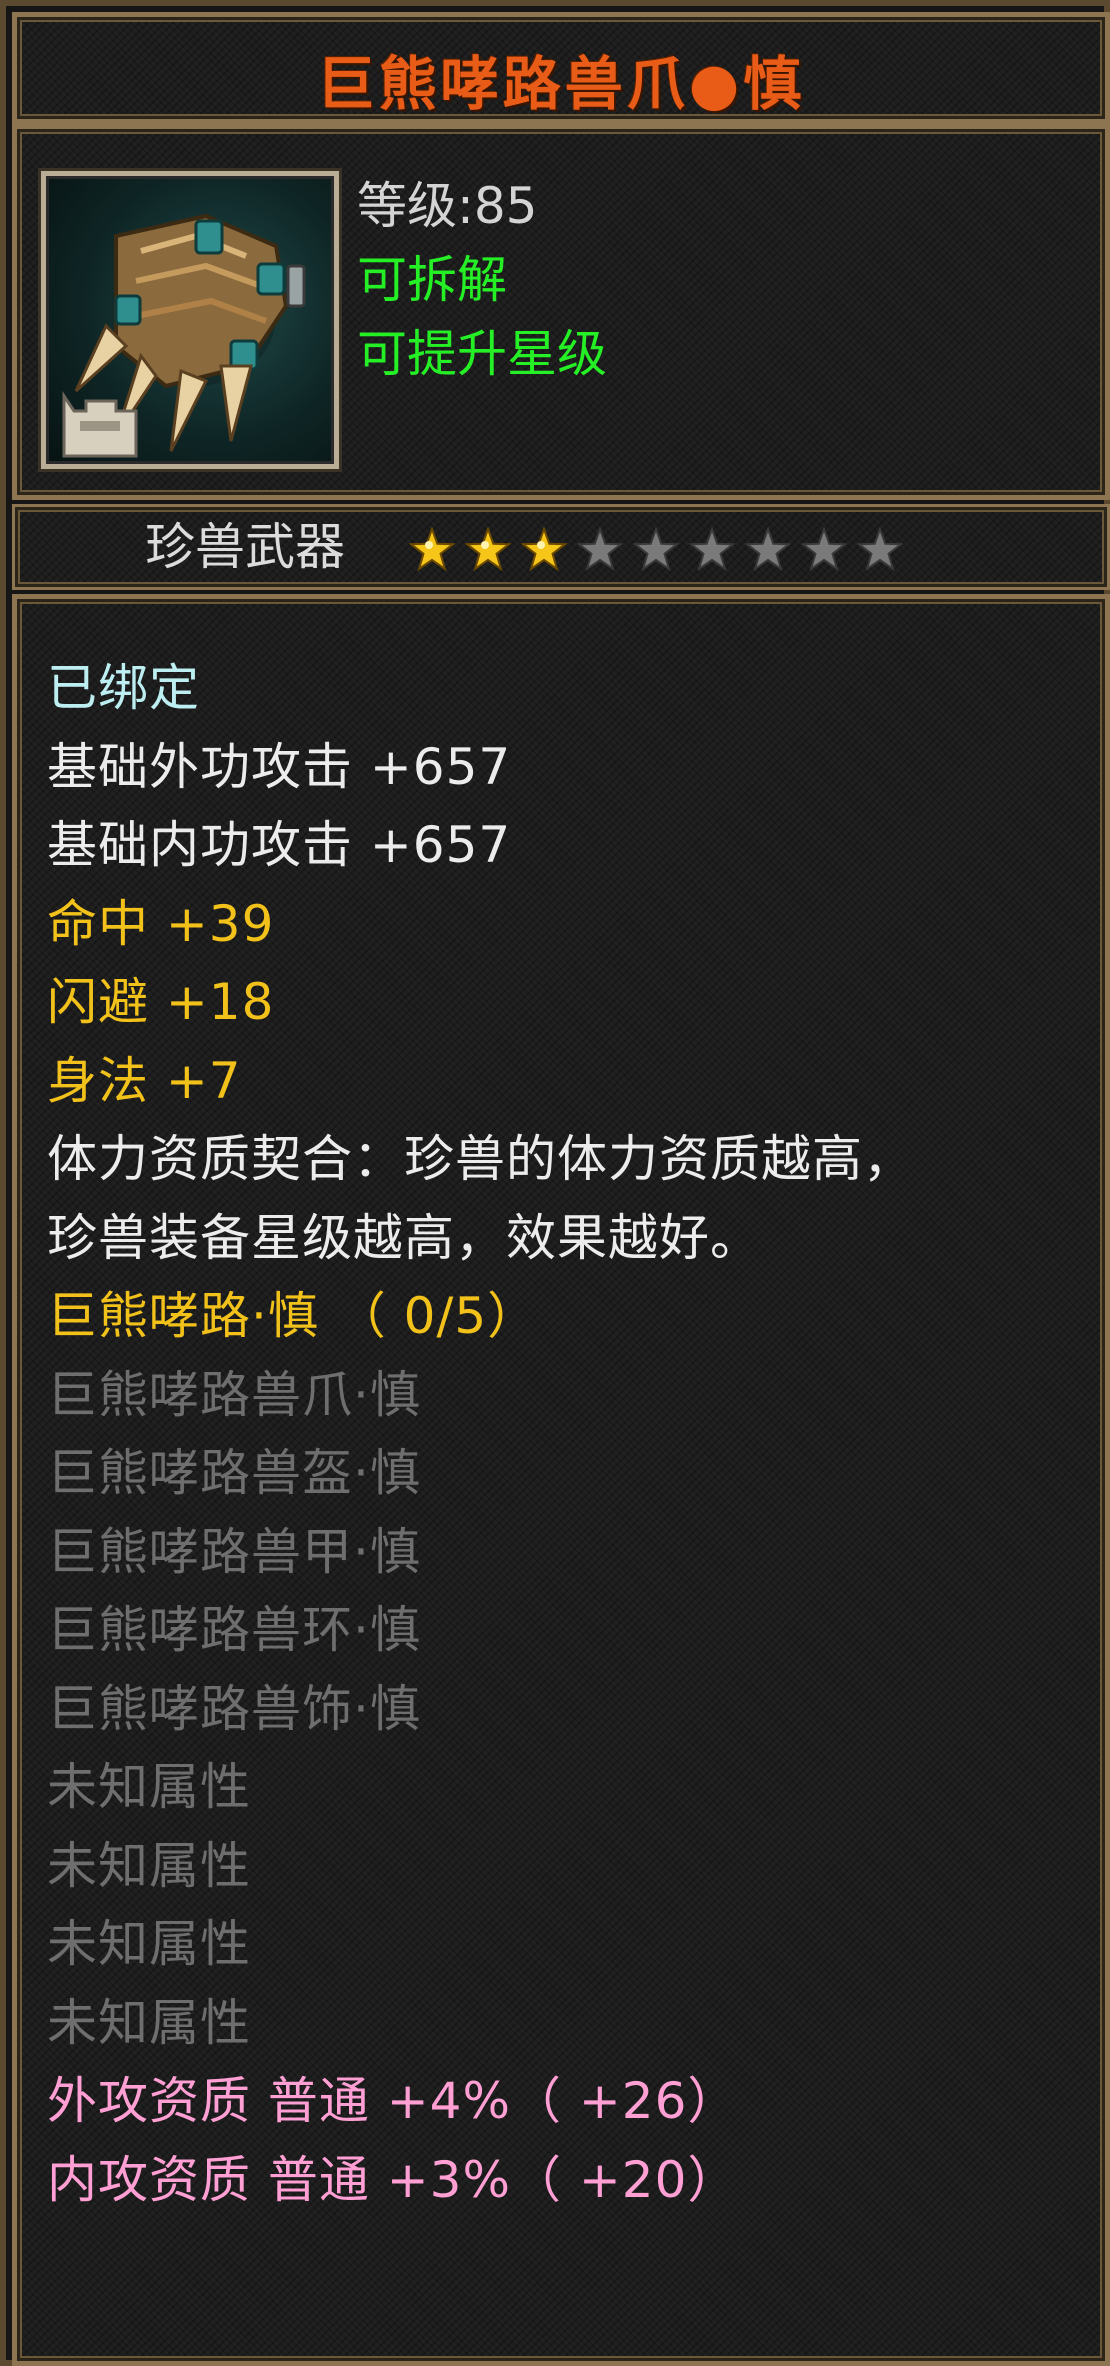 Image resolution: width=1110 pixels, height=2366 pixels. What do you see at coordinates (393, 2101) in the screenshot?
I see `external-attack-quality: 外攻资质 普通 +4%（ +26）` at bounding box center [393, 2101].